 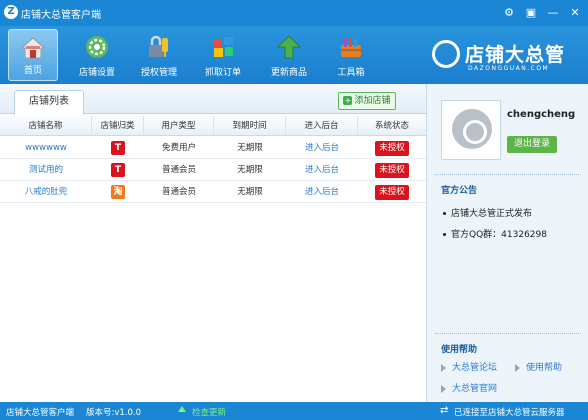 I want to click on user-type: 免费用户, so click(x=178, y=148).